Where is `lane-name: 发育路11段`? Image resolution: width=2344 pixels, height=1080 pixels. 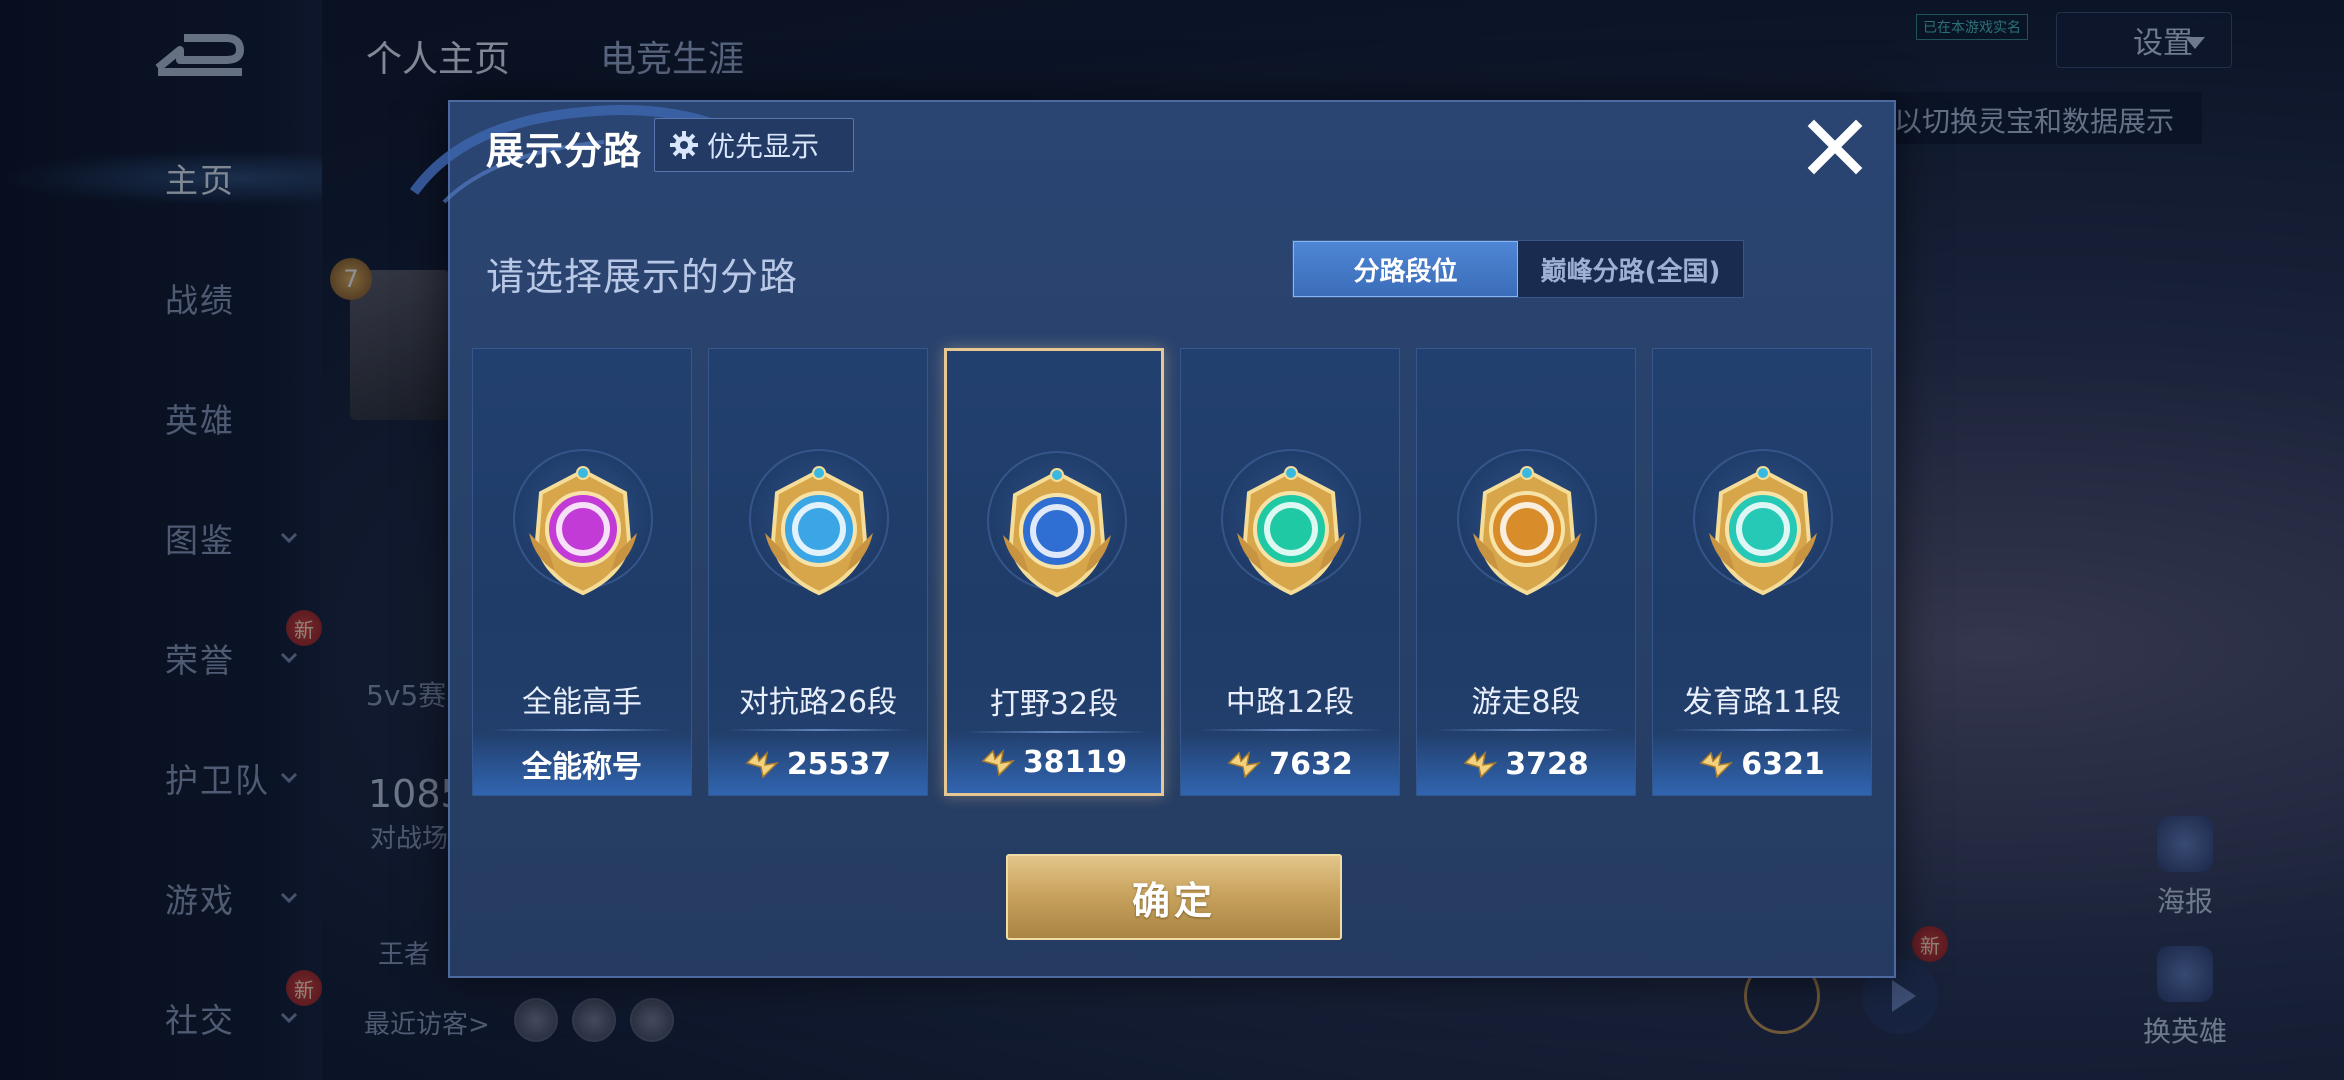
lane-name: 发育路11段 is located at coordinates (1762, 702).